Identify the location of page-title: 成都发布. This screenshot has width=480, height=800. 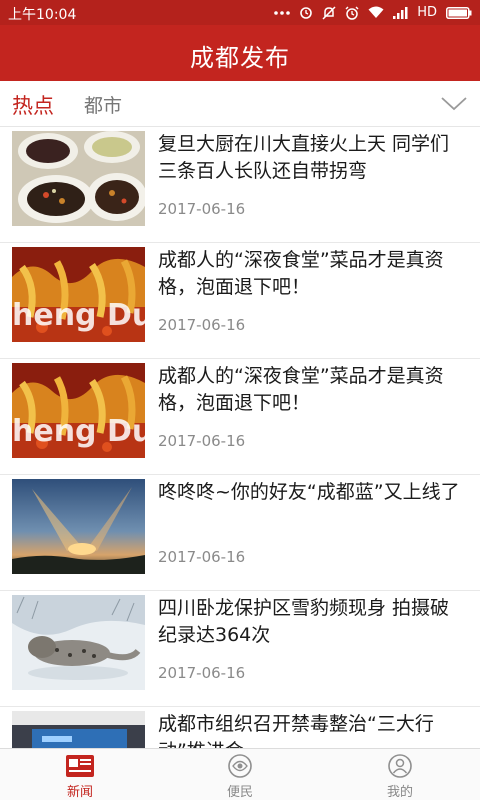
(240, 58).